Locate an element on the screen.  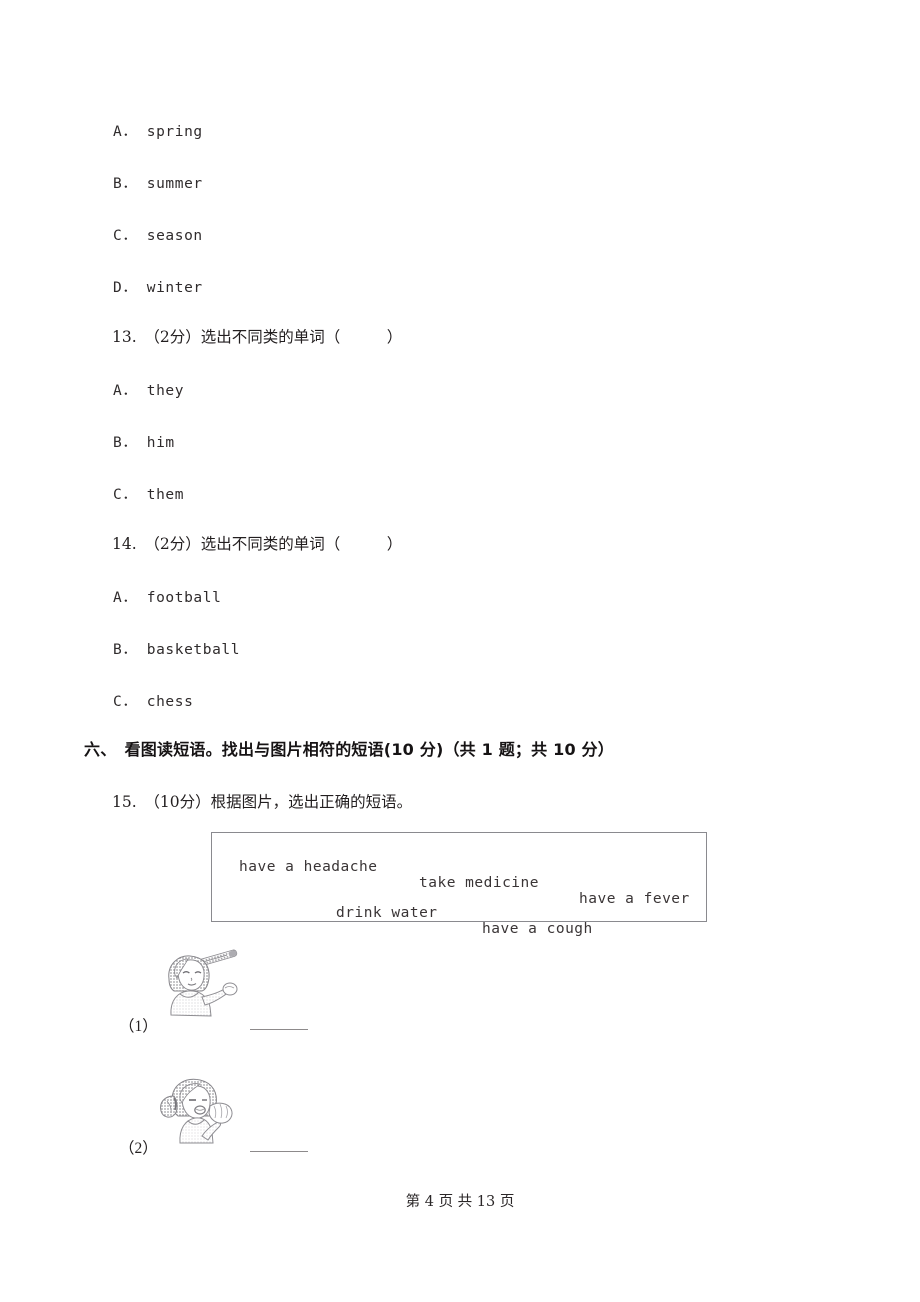
option-item: C． them is located at coordinates (148, 493).